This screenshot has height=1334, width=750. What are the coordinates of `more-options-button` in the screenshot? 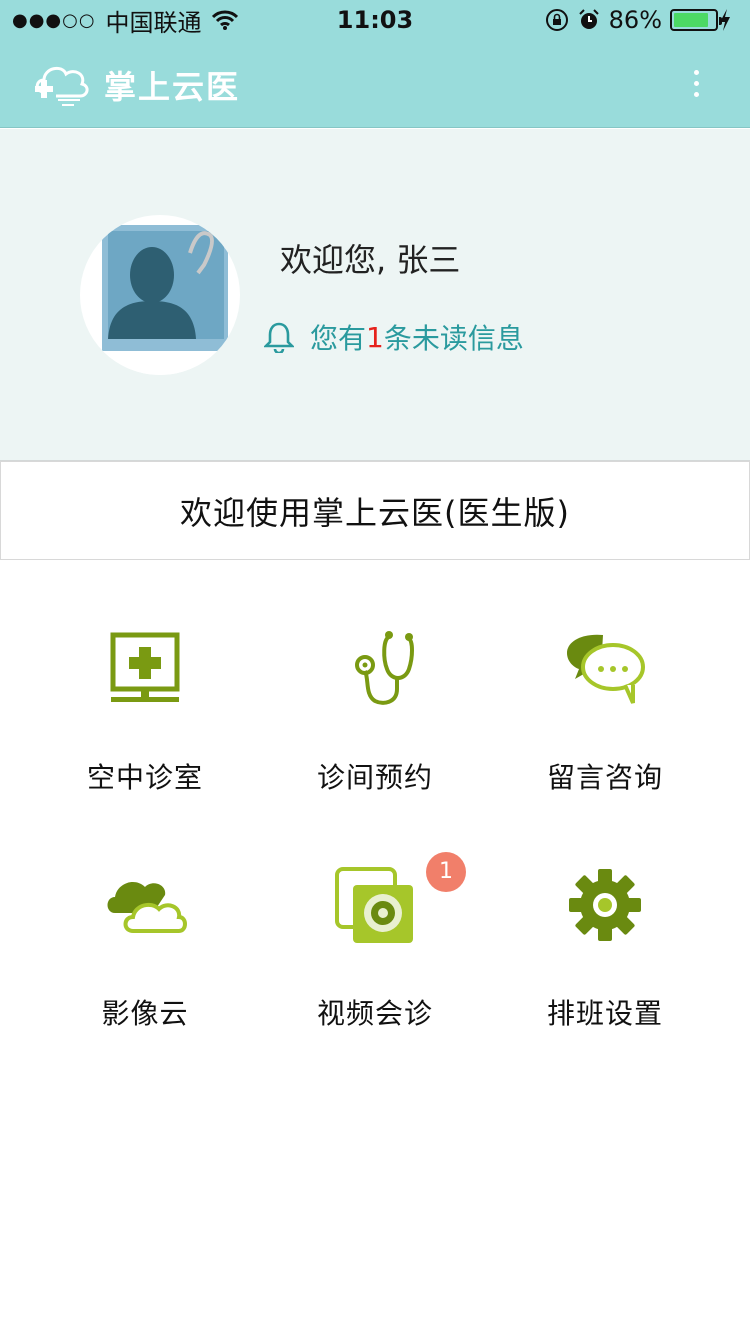 It's located at (696, 85).